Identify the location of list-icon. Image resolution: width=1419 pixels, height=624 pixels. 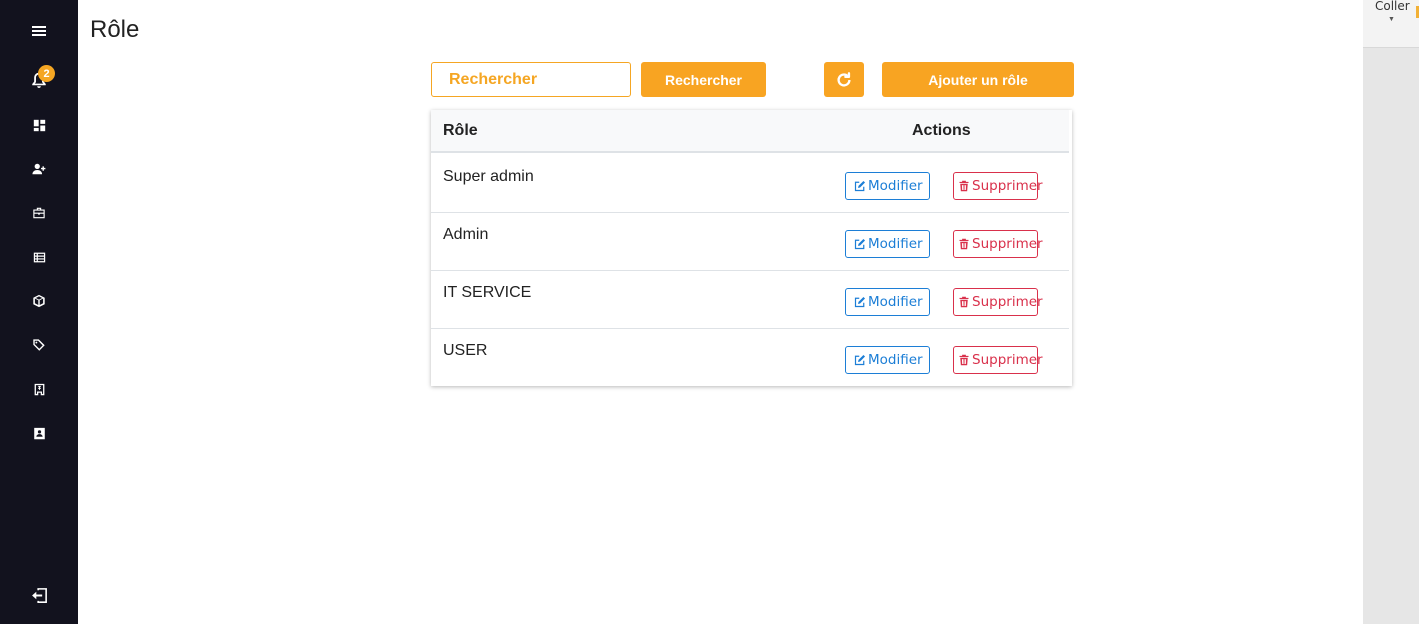
(39, 257).